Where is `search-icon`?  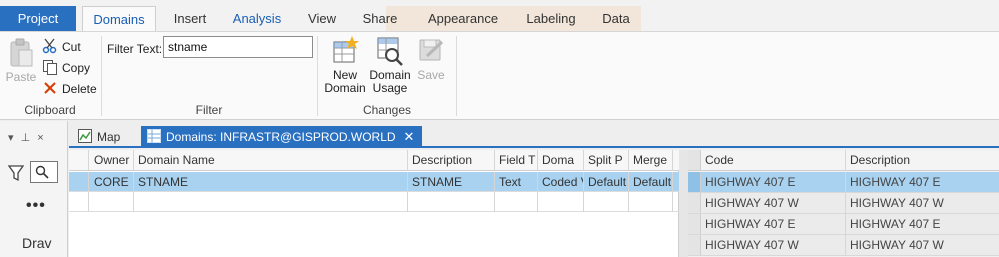 search-icon is located at coordinates (42, 172).